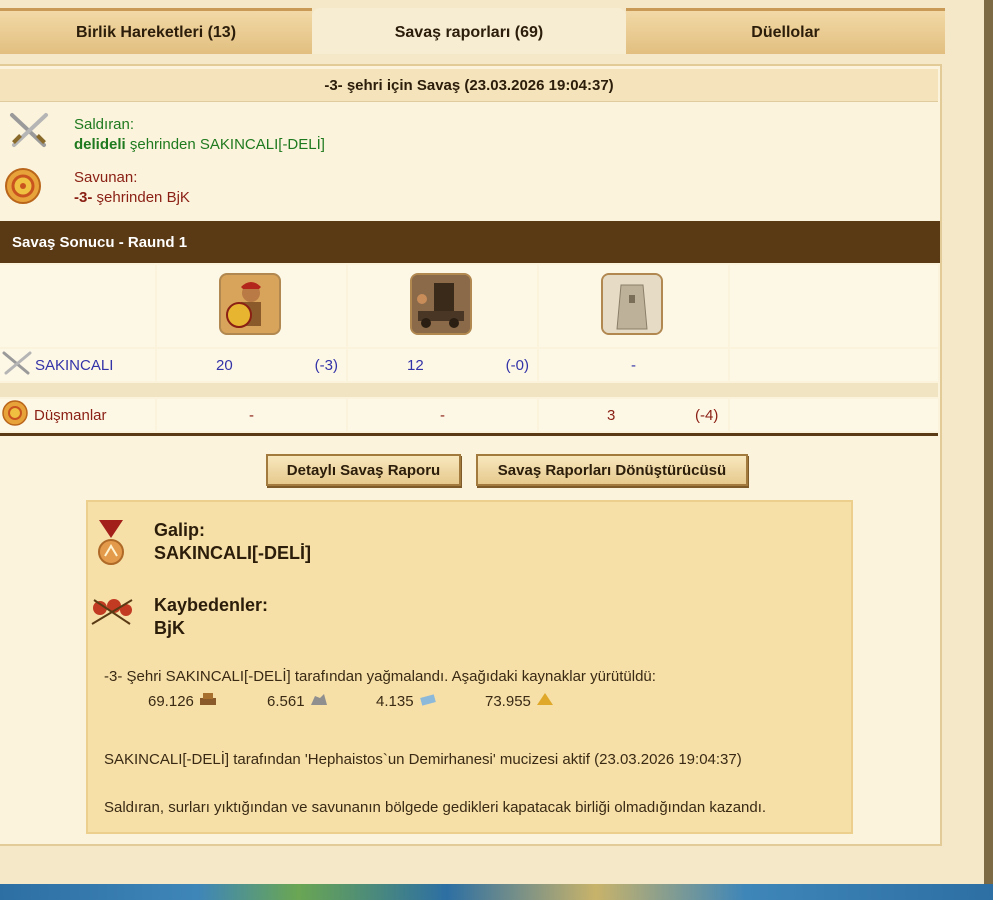 Image resolution: width=993 pixels, height=900 pixels. Describe the element at coordinates (363, 470) in the screenshot. I see `detailed-report-button: Detaylı Savaş Raporu` at that location.